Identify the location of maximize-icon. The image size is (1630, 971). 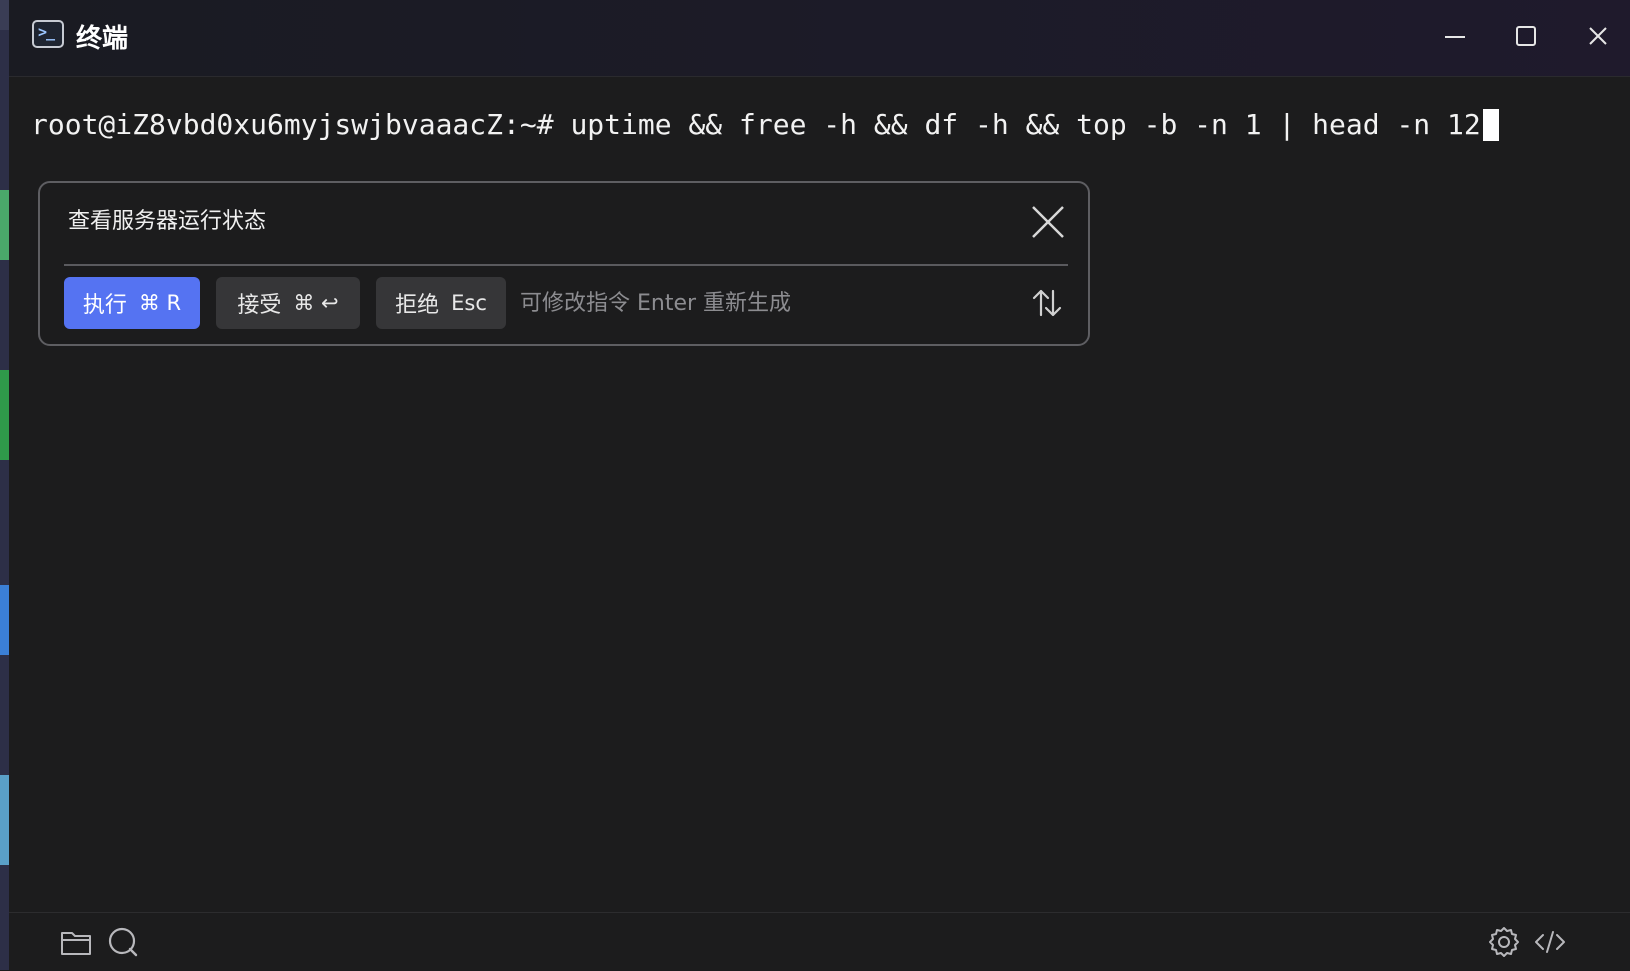
(1526, 36).